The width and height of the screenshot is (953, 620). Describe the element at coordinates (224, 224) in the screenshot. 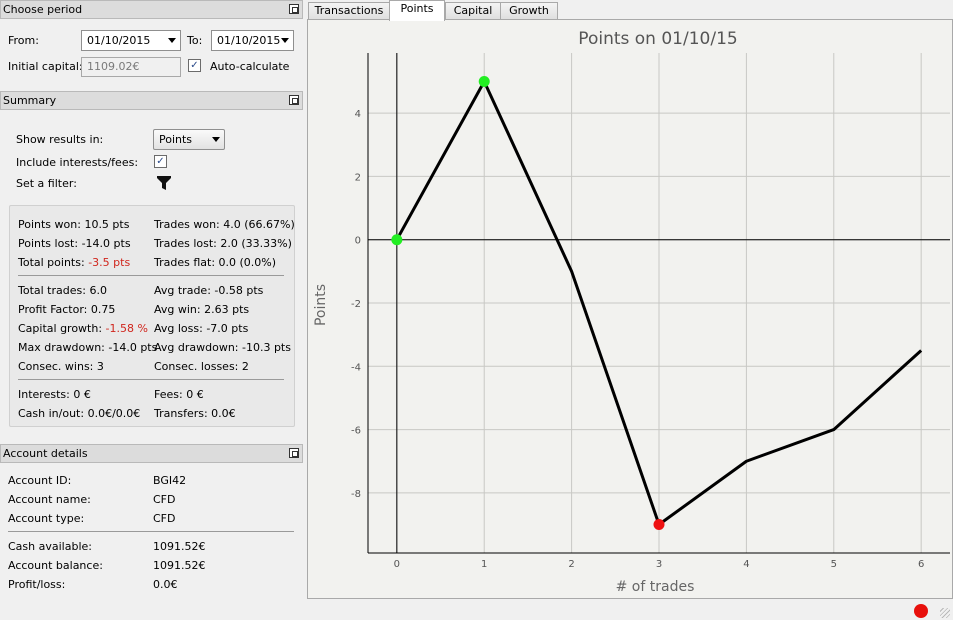

I see `trades-won: Trades won: 4.0 (66.67%)` at that location.